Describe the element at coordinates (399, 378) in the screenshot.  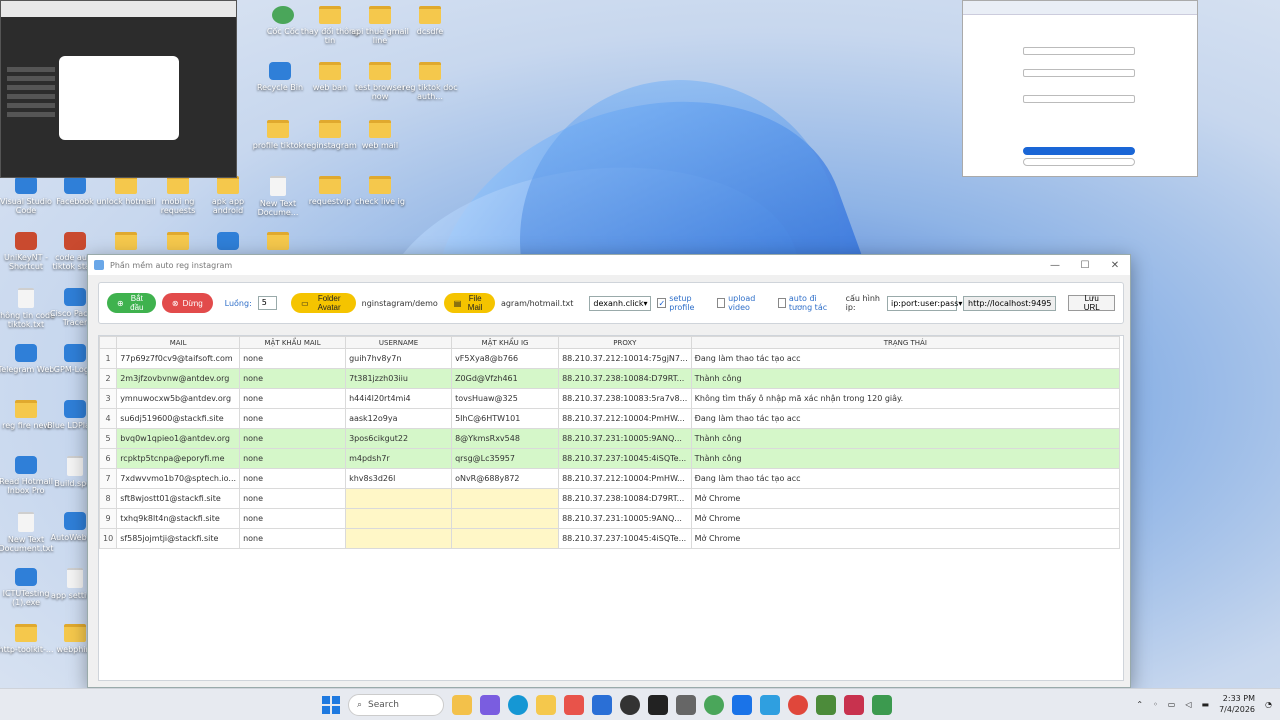
I see `username-cell: 7t381jzzh03iiu` at that location.